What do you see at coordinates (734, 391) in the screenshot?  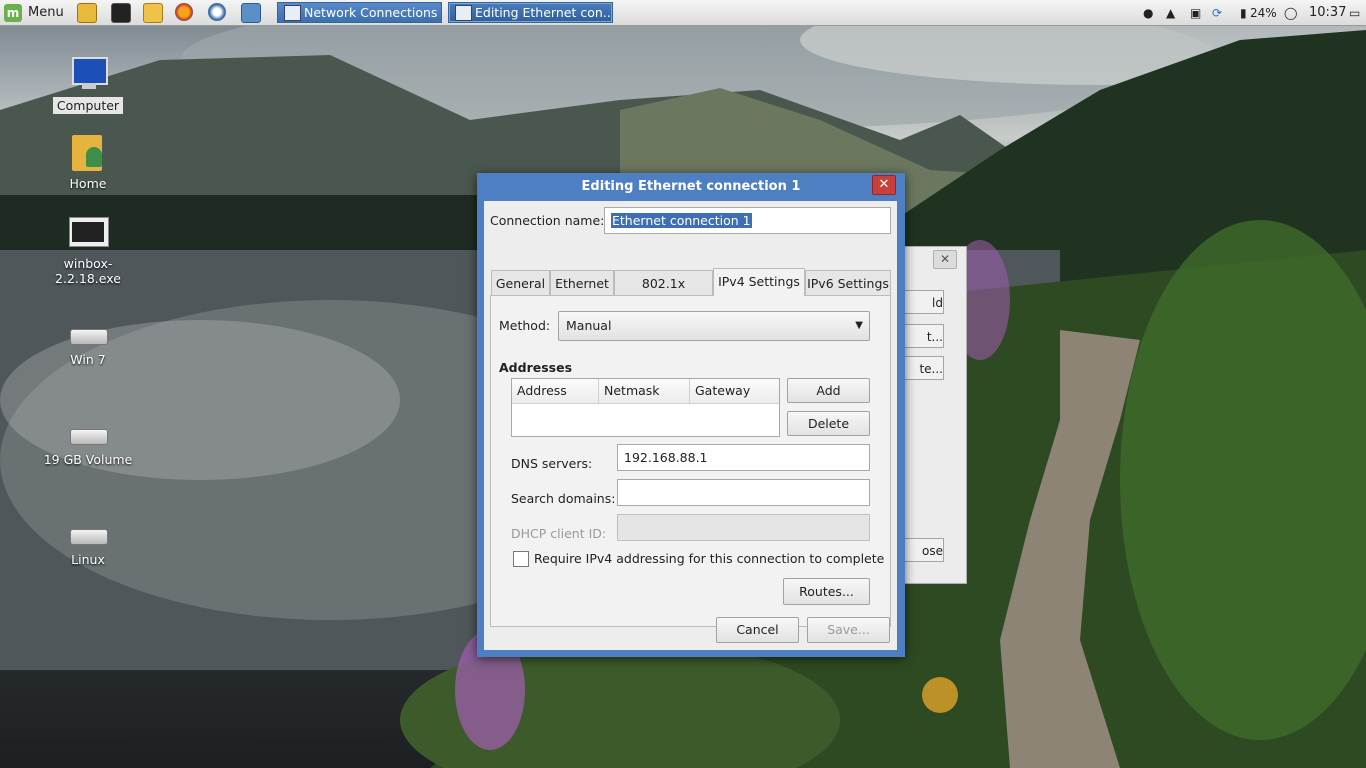 I see `column-header-gateway: Gateway` at bounding box center [734, 391].